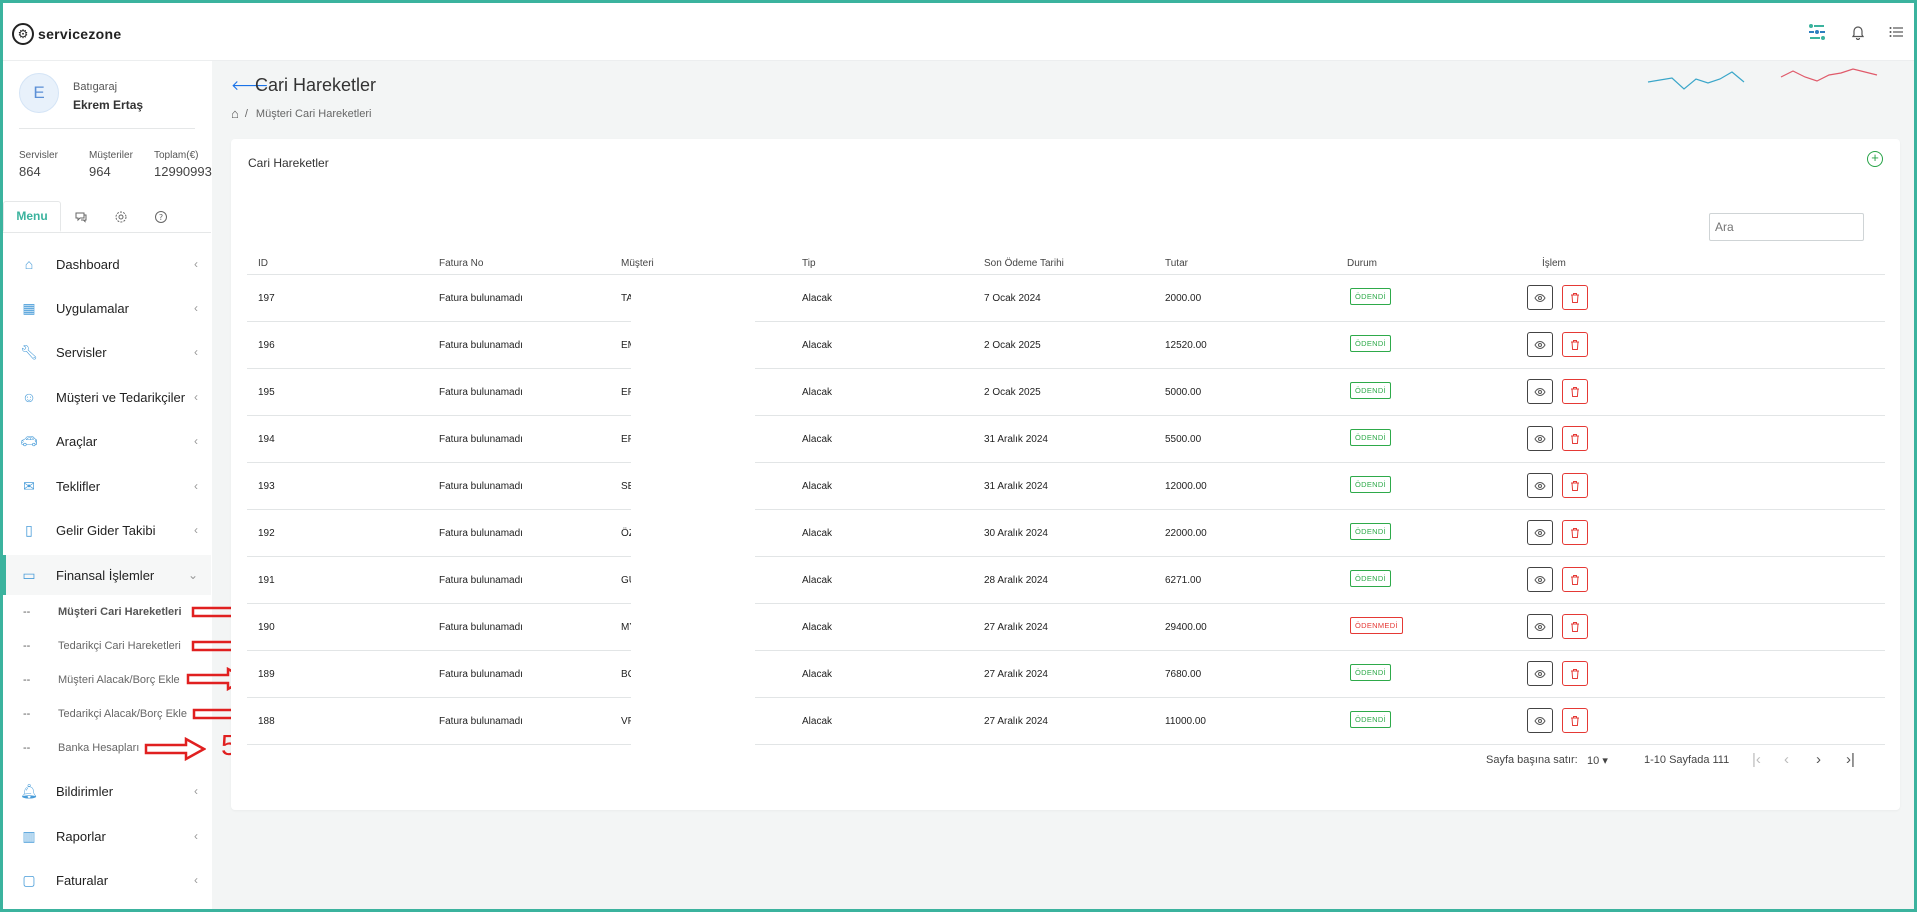 The width and height of the screenshot is (1917, 912). Describe the element at coordinates (1016, 721) in the screenshot. I see `cell-son-odeme: 27 Aralık 2024` at that location.